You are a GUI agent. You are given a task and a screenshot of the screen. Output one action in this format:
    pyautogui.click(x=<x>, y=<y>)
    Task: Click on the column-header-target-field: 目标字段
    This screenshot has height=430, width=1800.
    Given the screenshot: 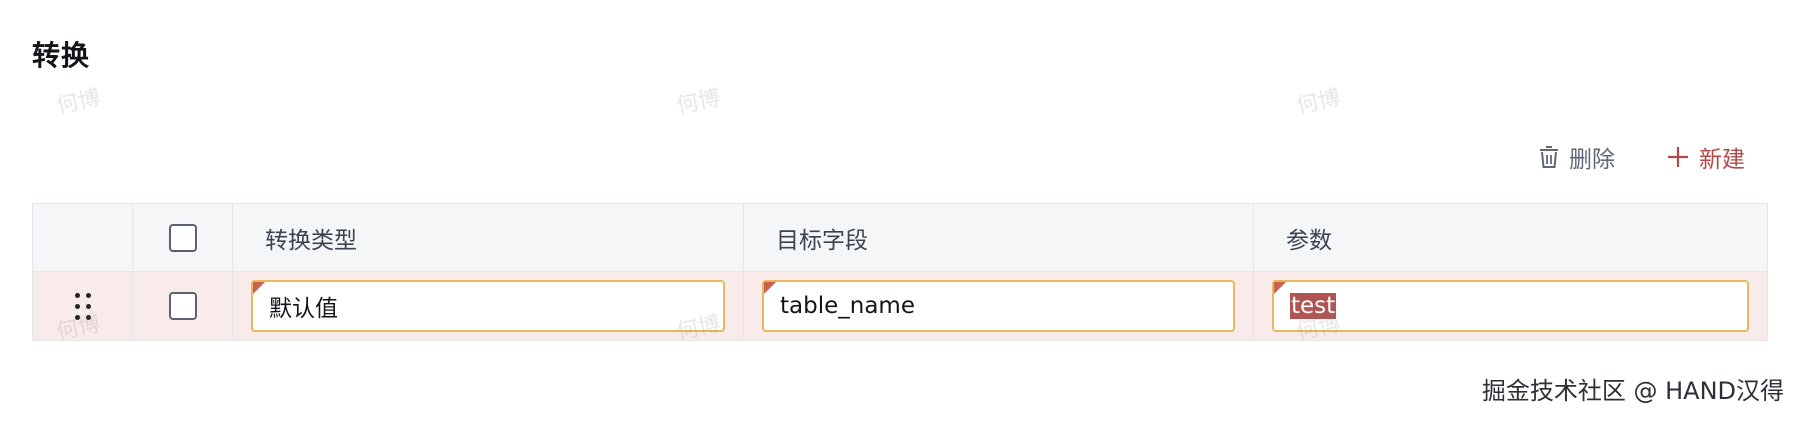 What is the action you would take?
    pyautogui.click(x=999, y=237)
    